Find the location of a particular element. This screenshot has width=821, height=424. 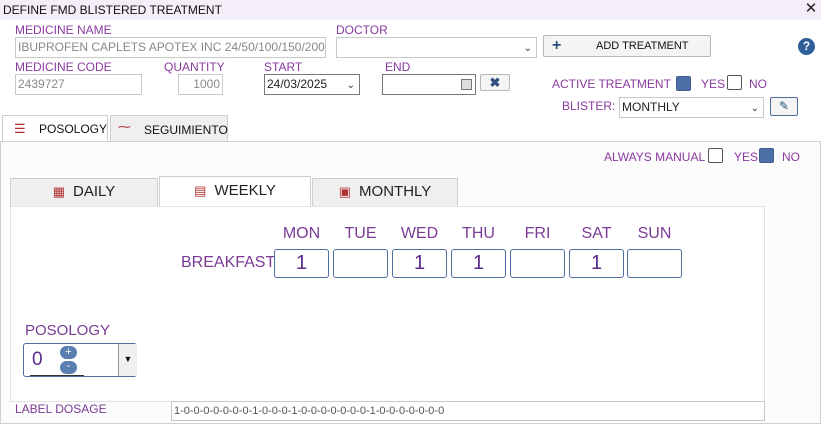

posology-spinner: 0 + - ▼ is located at coordinates (80, 360).